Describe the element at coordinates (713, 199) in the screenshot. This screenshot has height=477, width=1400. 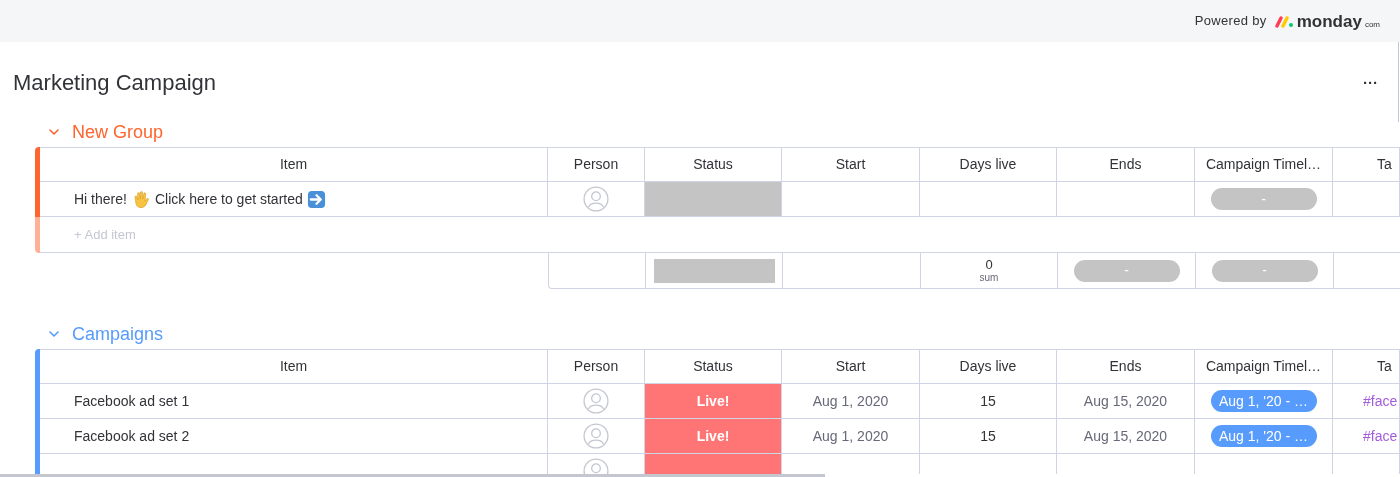
I see `status-cell` at that location.